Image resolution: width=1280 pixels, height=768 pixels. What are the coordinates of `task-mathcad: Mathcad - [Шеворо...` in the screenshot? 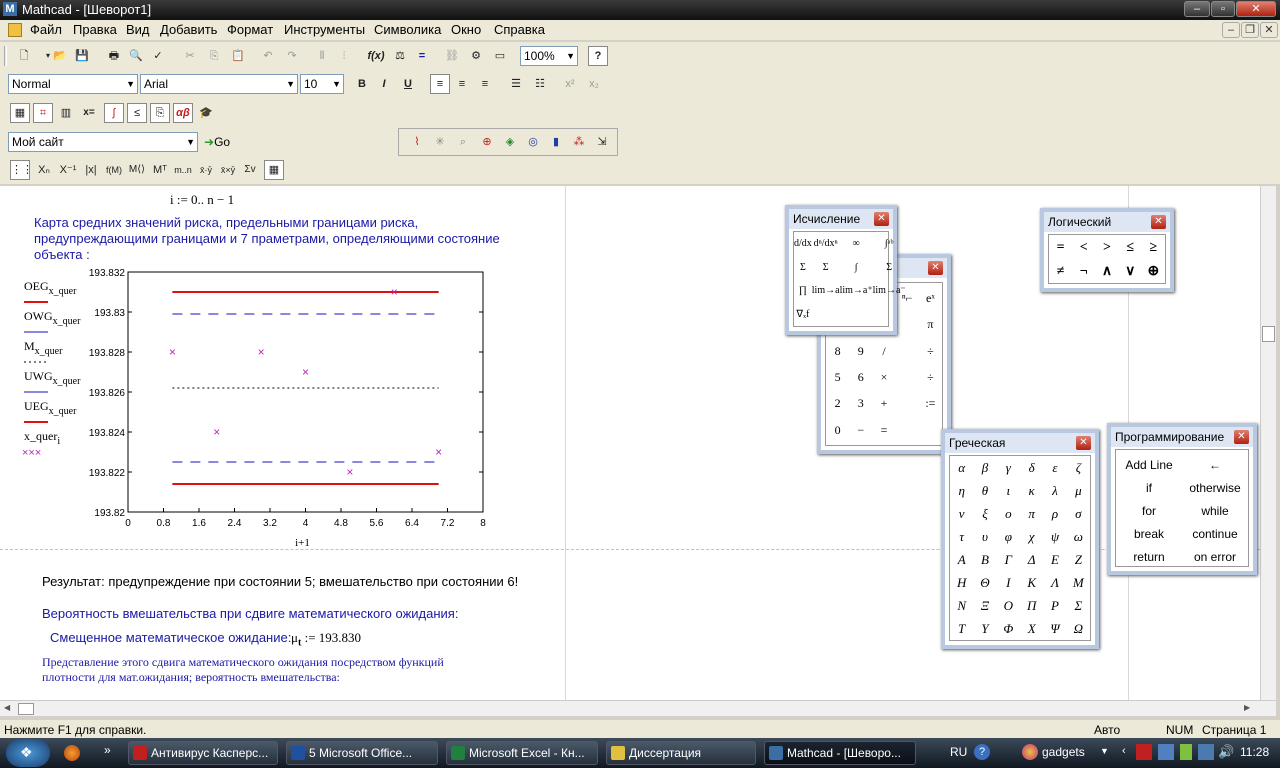 It's located at (840, 753).